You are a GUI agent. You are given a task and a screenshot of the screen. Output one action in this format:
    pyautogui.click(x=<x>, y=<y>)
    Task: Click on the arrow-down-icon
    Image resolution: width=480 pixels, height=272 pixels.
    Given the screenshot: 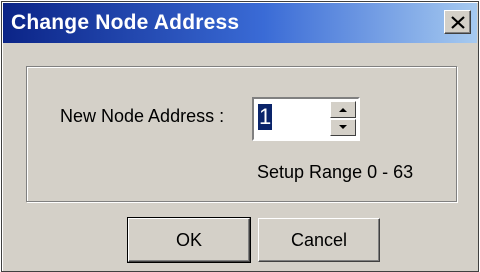 What is the action you would take?
    pyautogui.click(x=343, y=127)
    